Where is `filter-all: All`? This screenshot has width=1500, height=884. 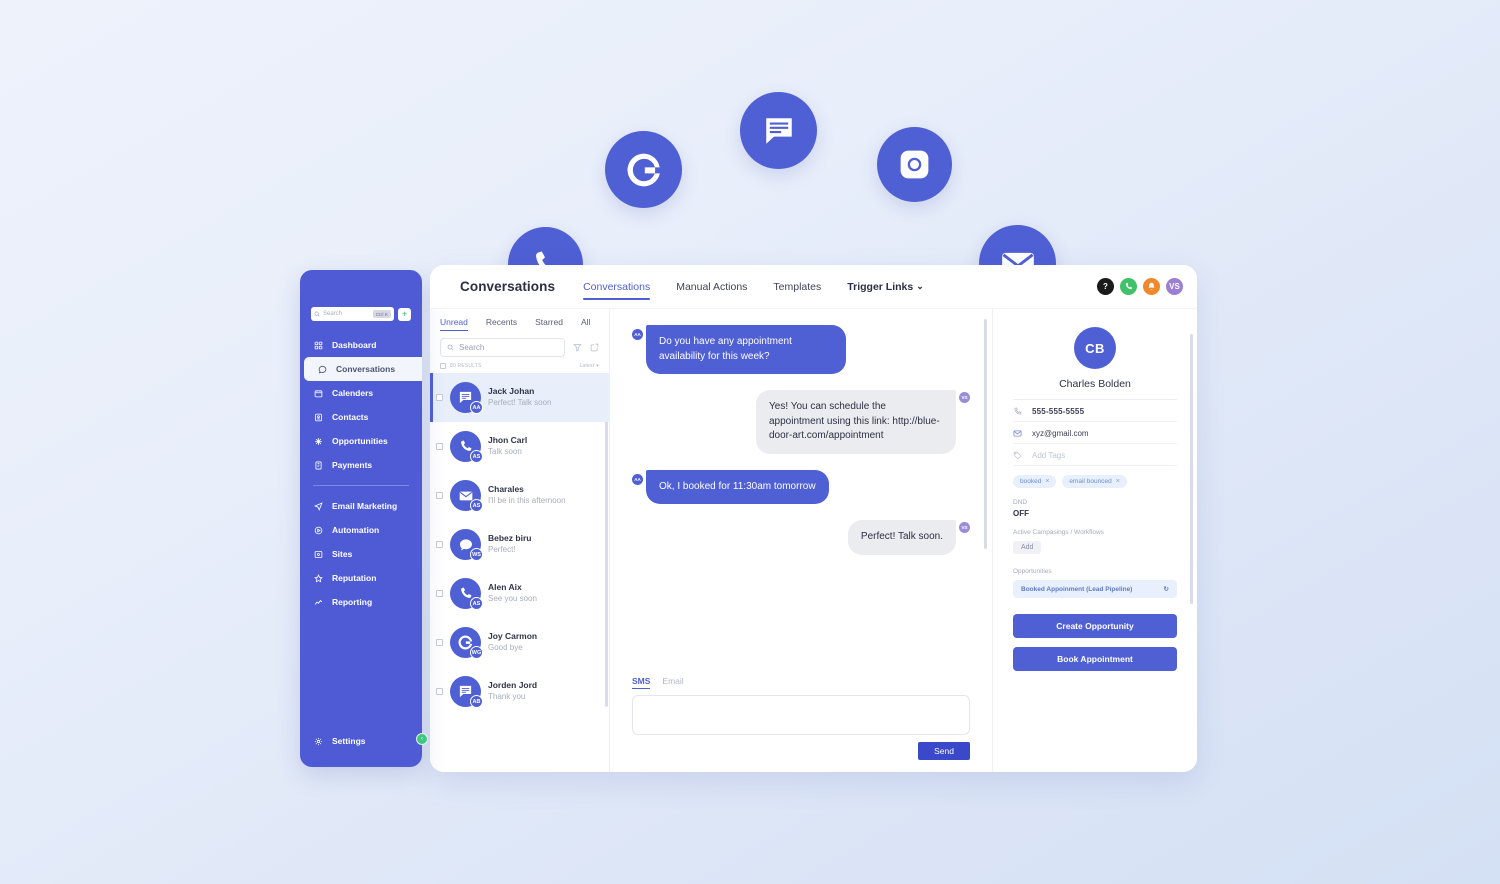 filter-all: All is located at coordinates (585, 324).